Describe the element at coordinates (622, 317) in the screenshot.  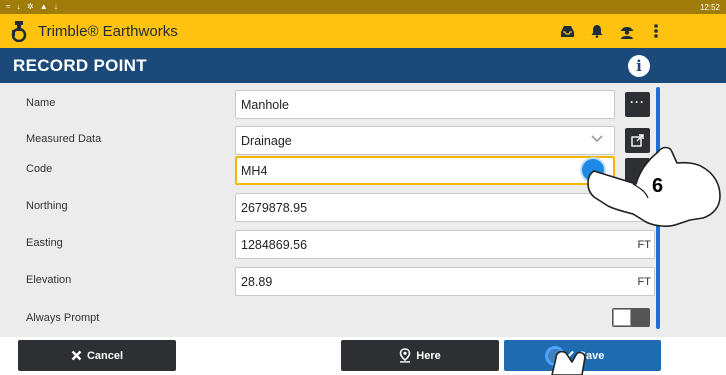
I see `toggle-knob` at that location.